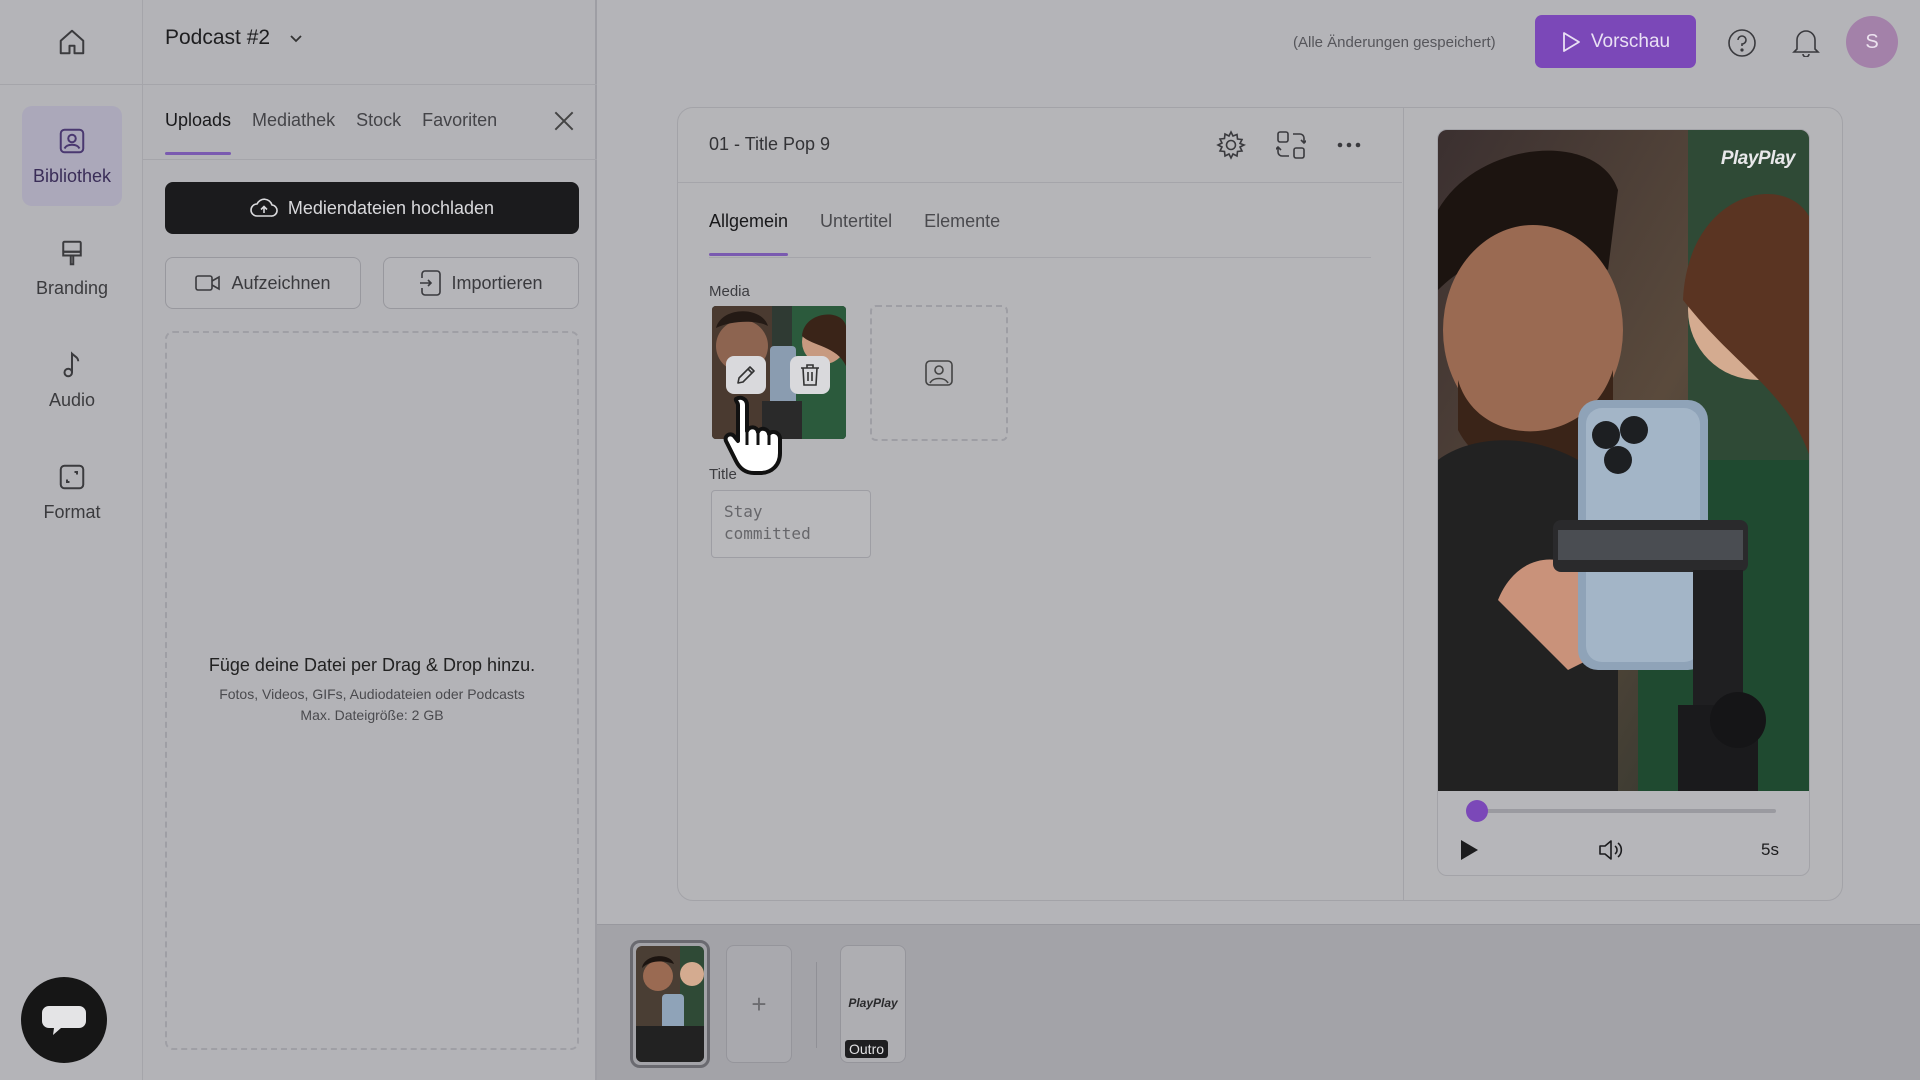 This screenshot has height=1080, width=1920. I want to click on duration-label: 5s, so click(1770, 849).